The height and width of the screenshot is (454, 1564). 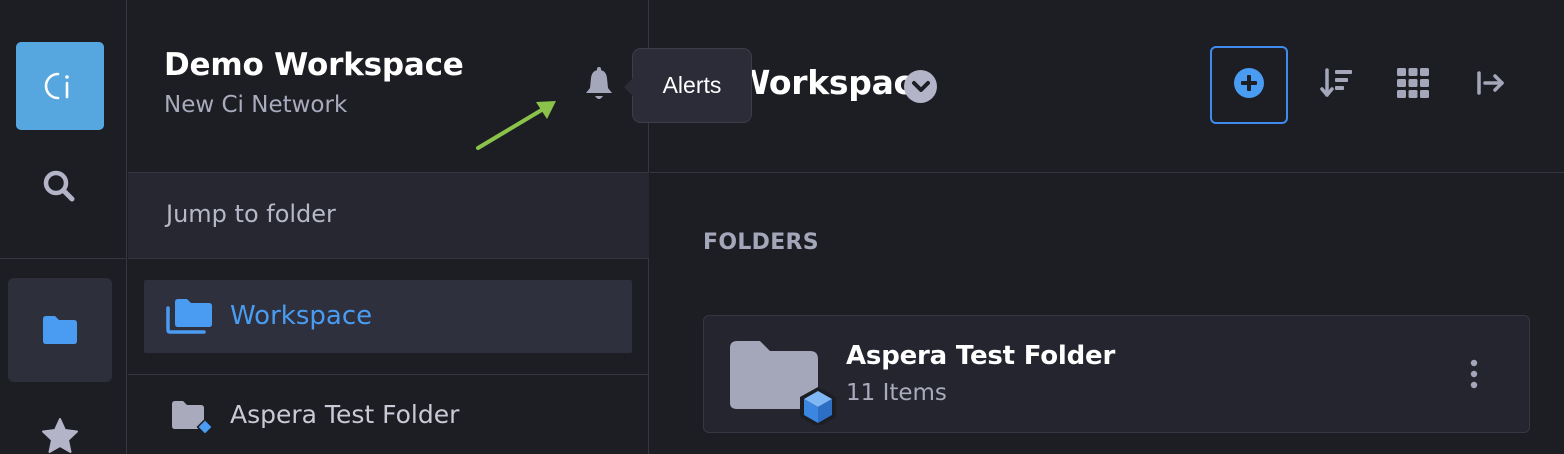 I want to click on bell-icon, so click(x=599, y=85).